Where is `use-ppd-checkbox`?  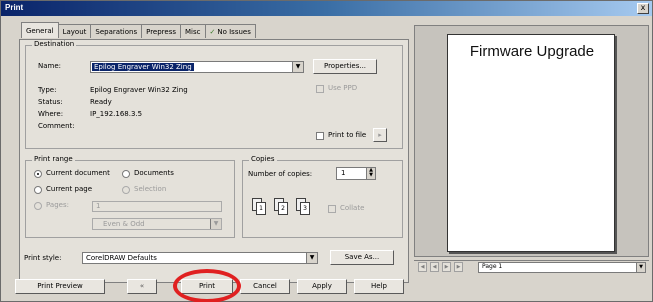
use-ppd-checkbox is located at coordinates (320, 89).